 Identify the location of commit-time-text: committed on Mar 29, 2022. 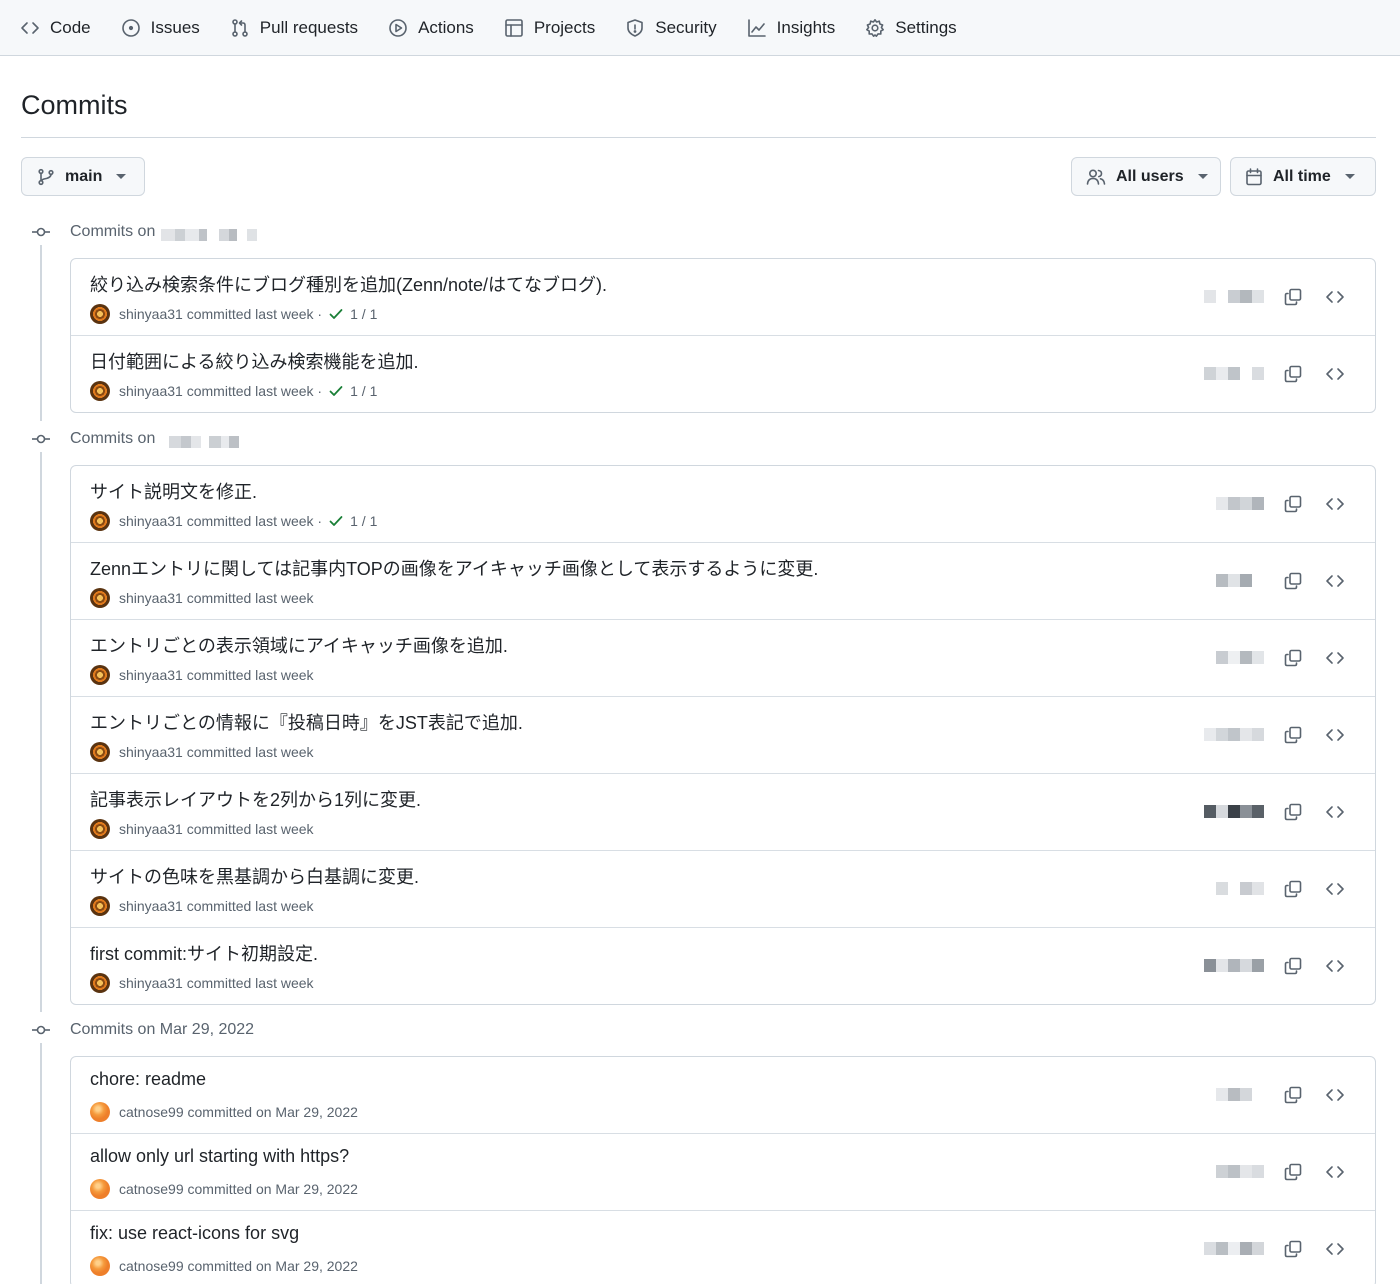
(272, 1112).